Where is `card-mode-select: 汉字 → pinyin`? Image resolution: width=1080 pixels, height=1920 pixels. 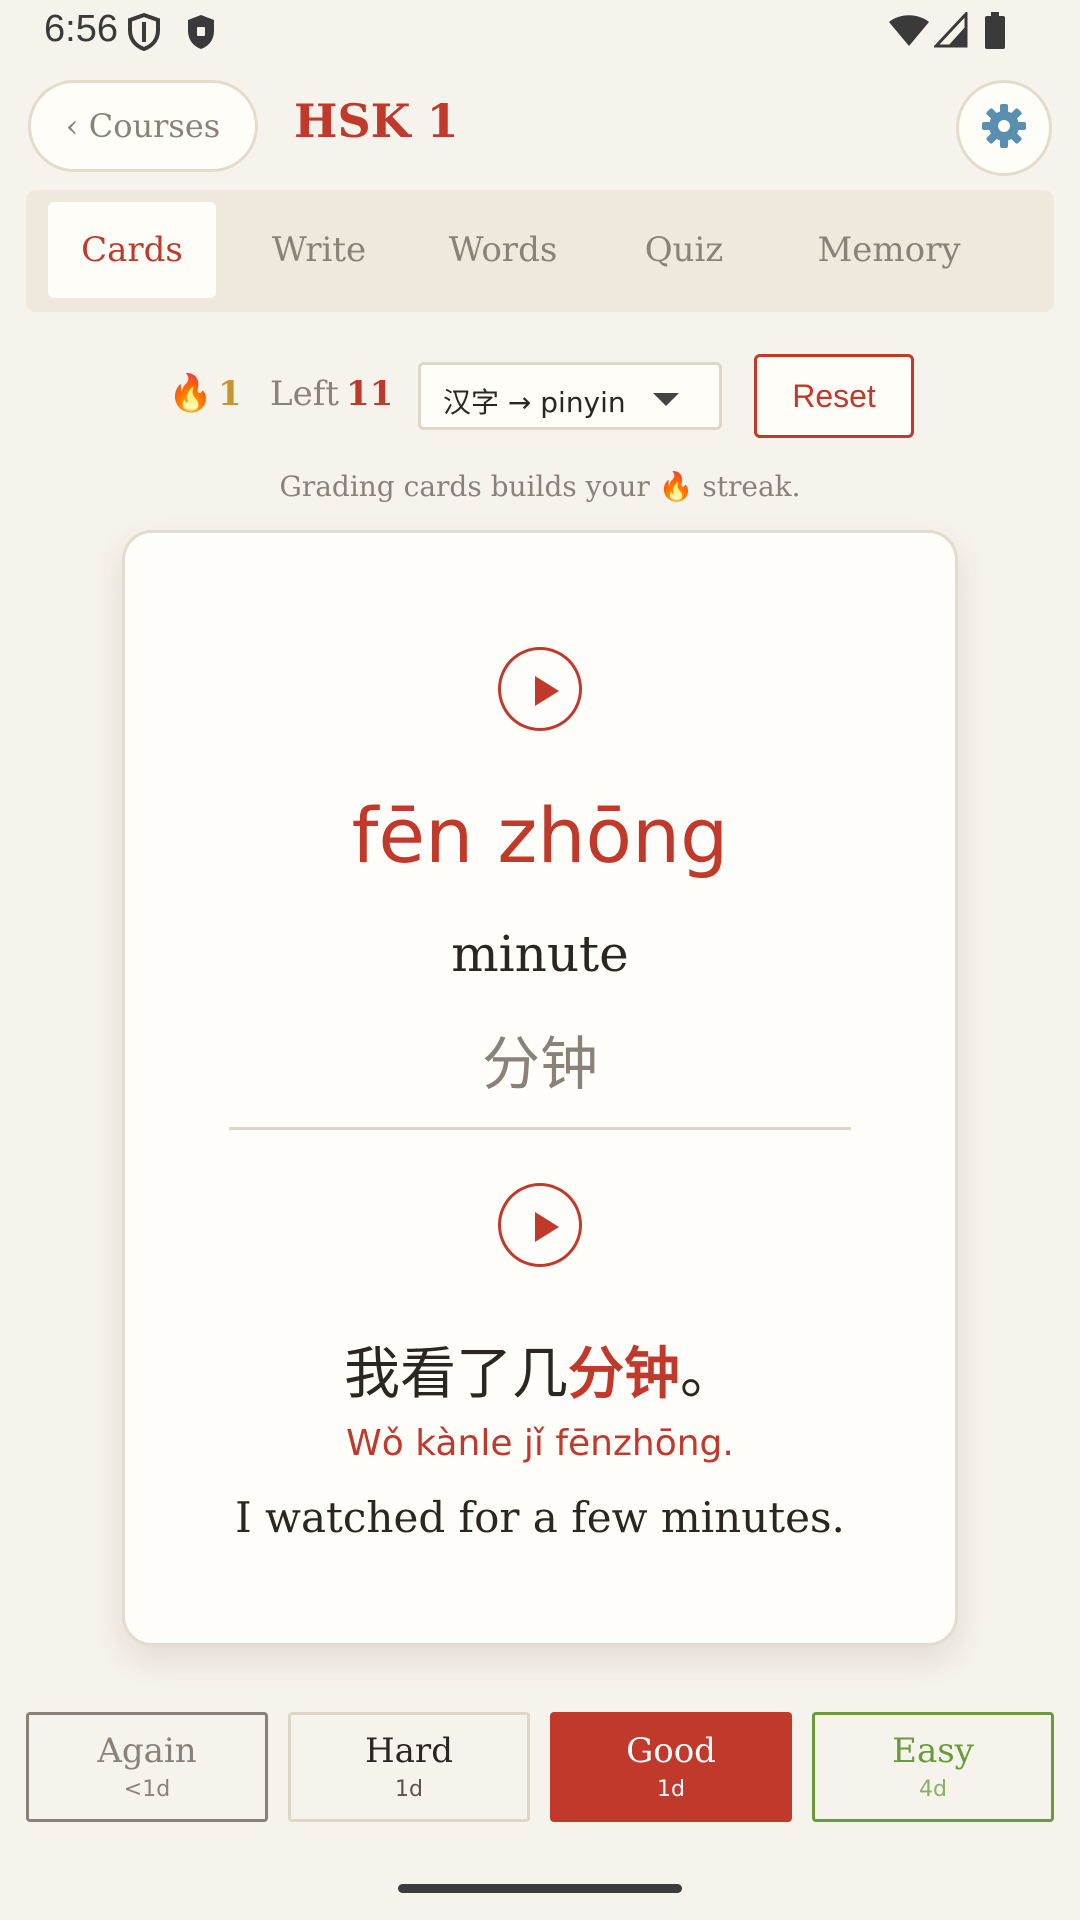 card-mode-select: 汉字 → pinyin is located at coordinates (570, 396).